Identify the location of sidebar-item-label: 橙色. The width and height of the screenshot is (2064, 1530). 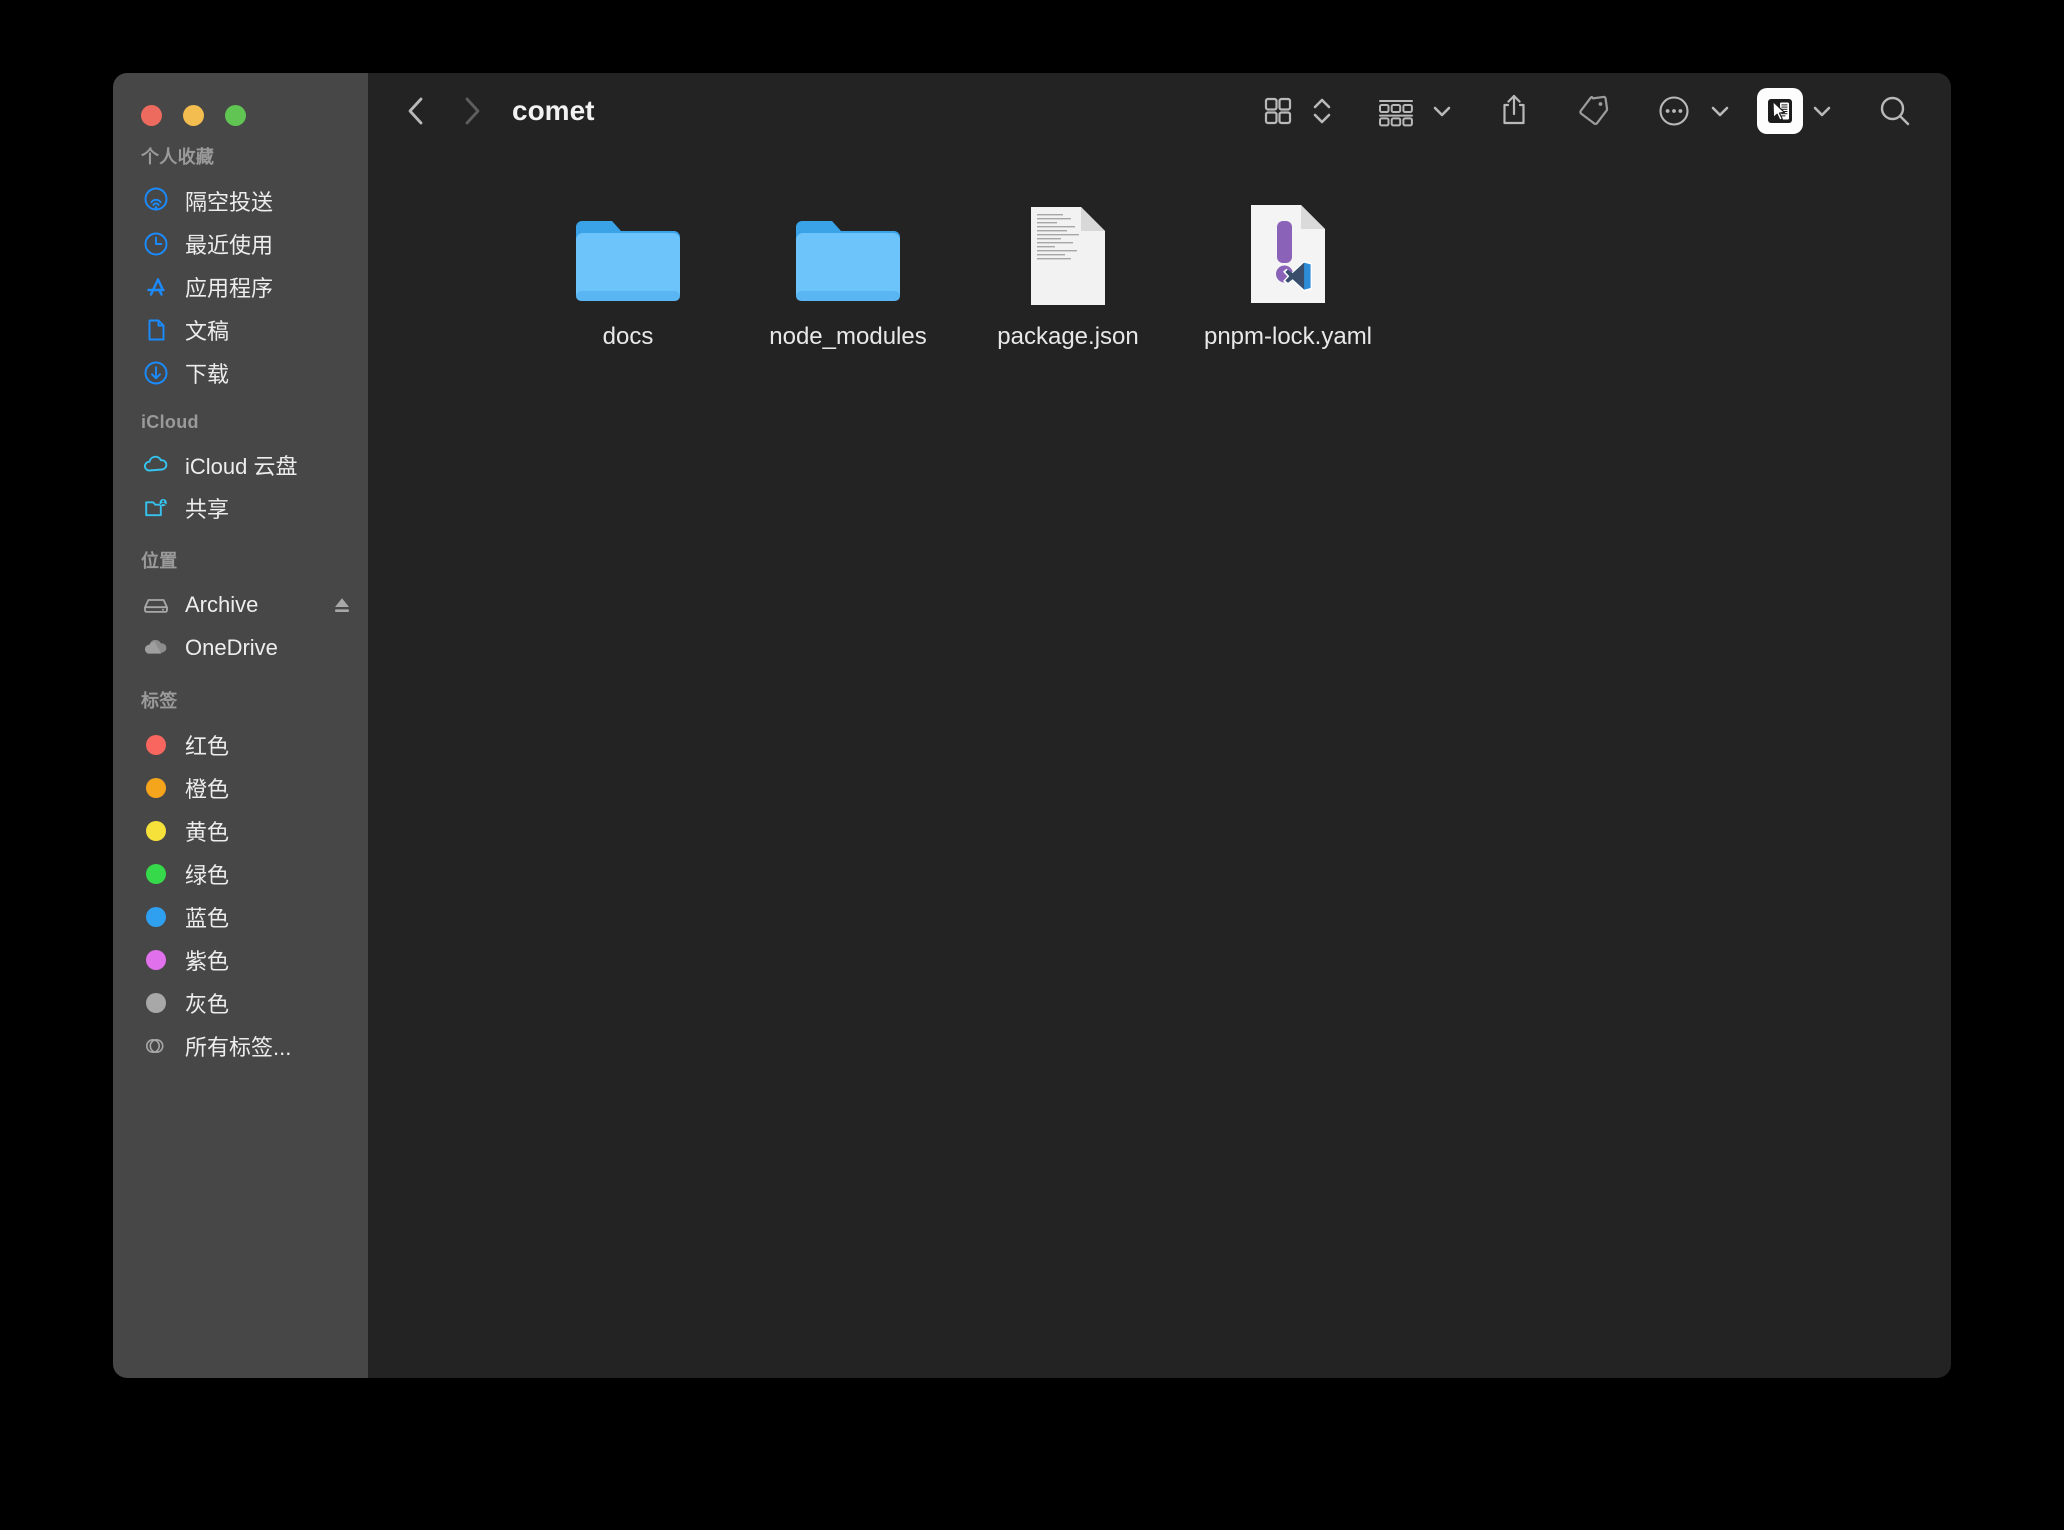
(207, 789).